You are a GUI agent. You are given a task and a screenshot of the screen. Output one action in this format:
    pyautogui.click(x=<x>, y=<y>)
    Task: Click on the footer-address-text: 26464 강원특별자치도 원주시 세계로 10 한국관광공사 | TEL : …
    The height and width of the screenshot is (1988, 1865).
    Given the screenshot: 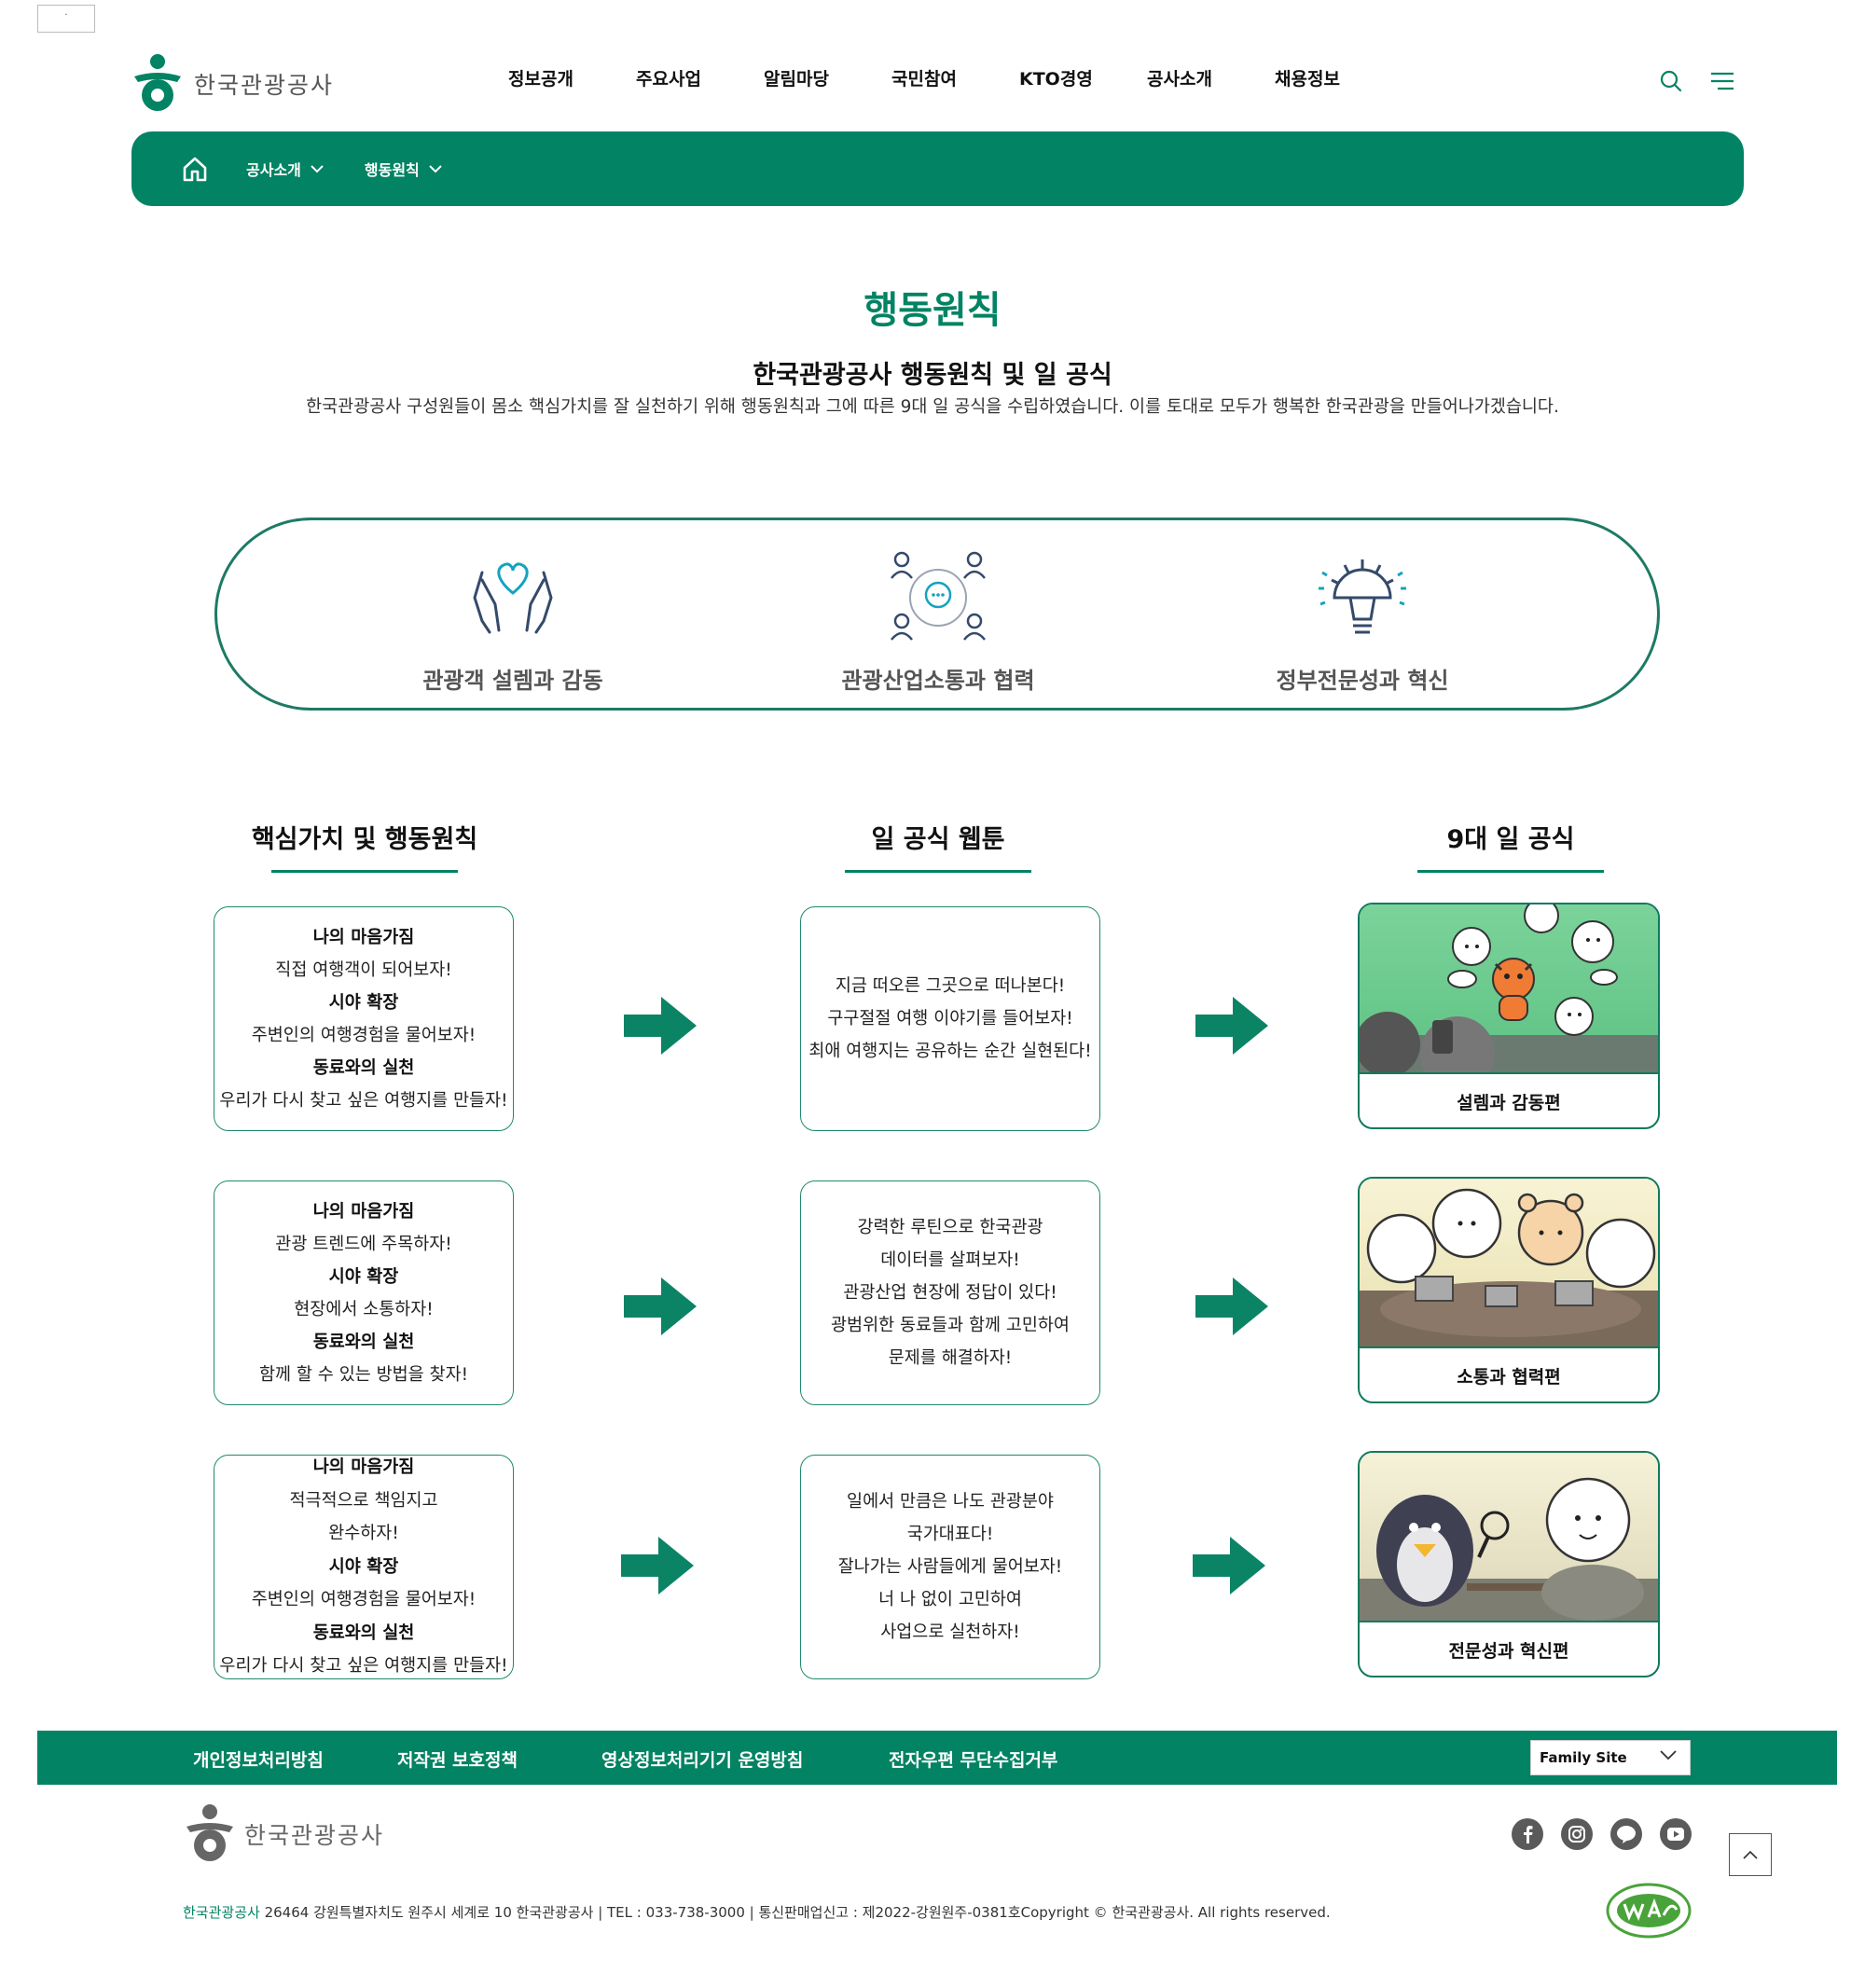 What is the action you would take?
    pyautogui.click(x=795, y=1912)
    